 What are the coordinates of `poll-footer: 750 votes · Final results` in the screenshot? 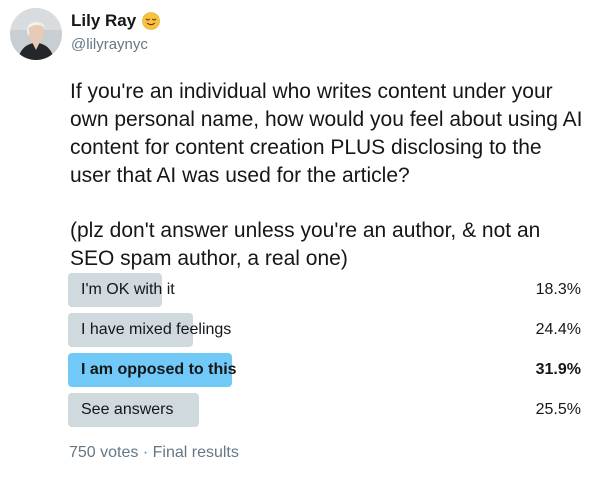 It's located at (154, 453).